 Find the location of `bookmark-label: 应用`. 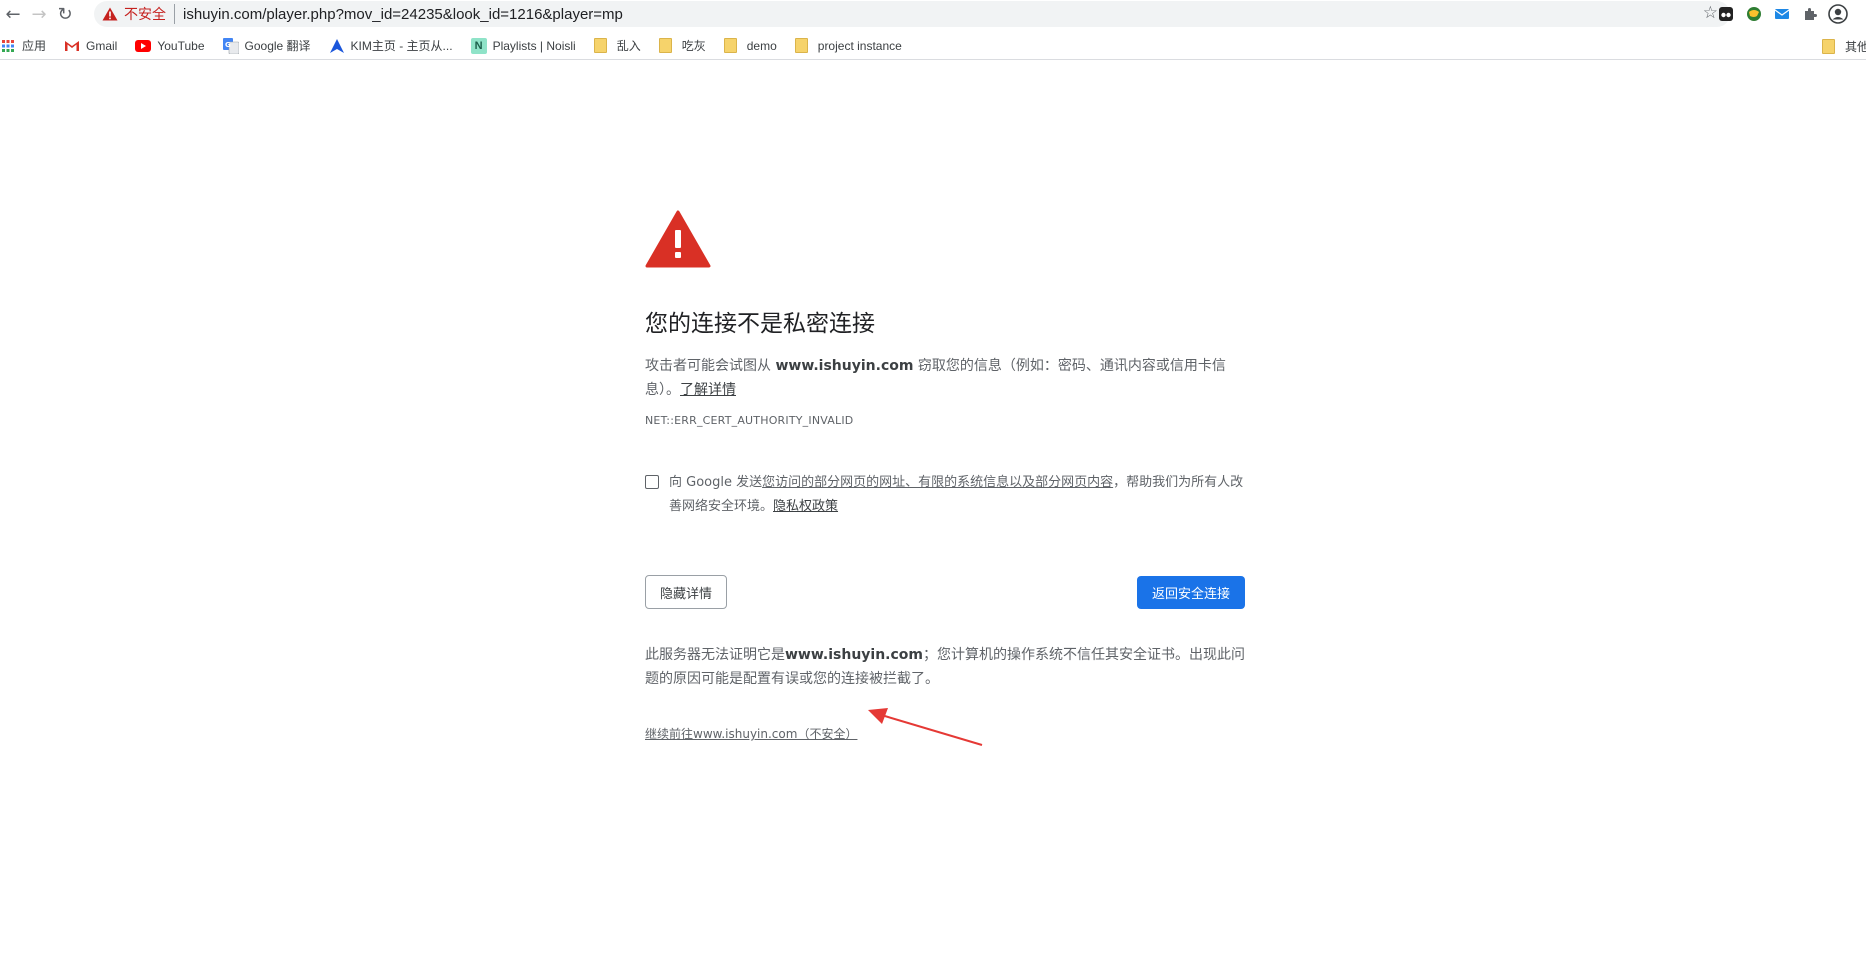

bookmark-label: 应用 is located at coordinates (34, 46).